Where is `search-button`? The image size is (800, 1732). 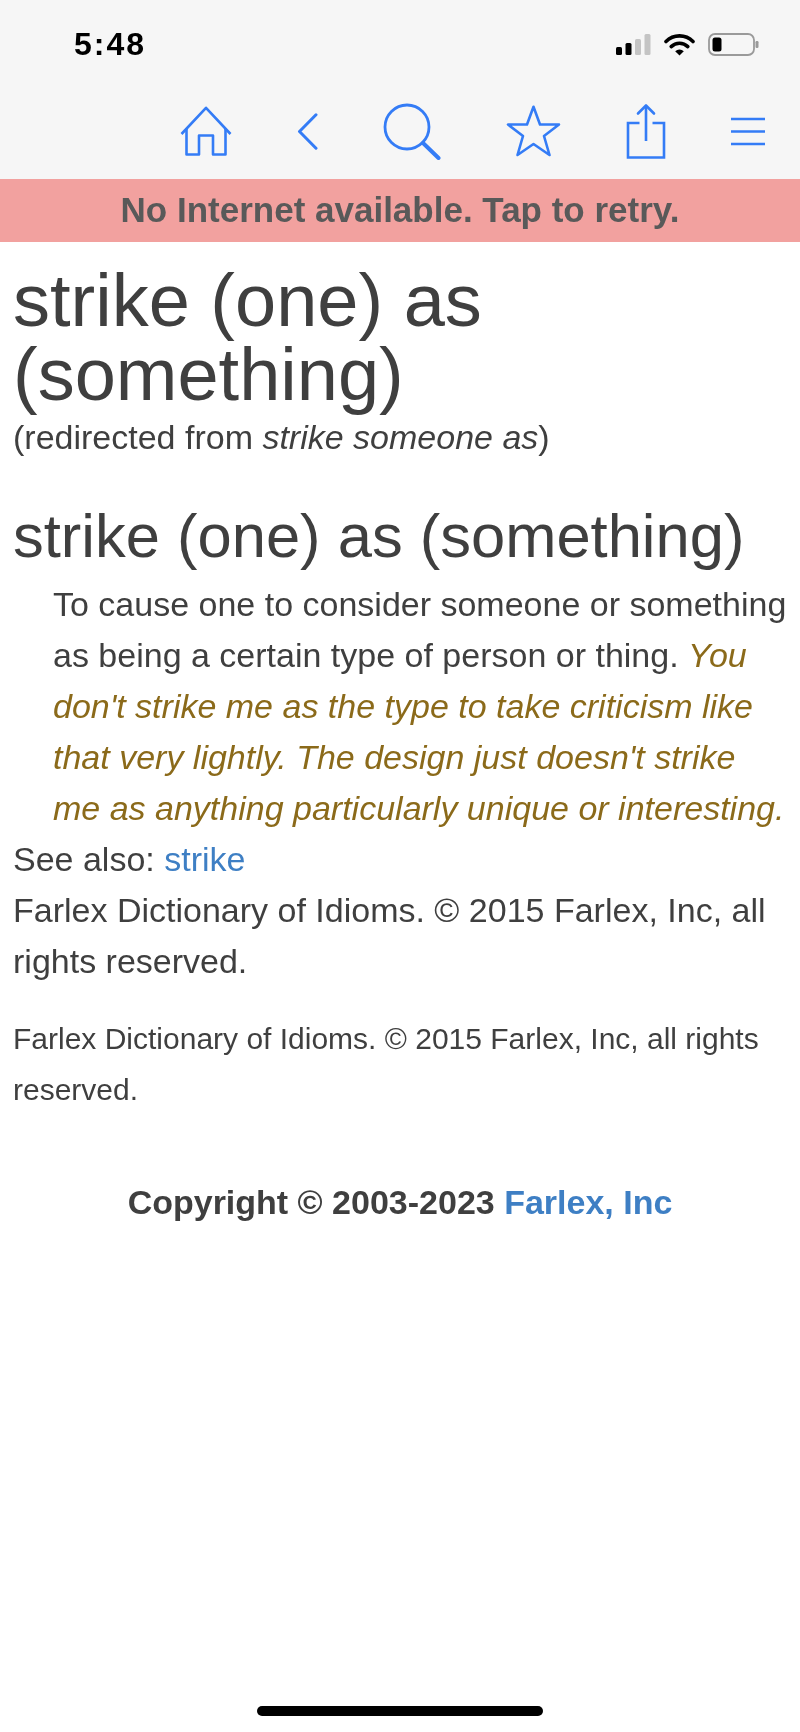 search-button is located at coordinates (412, 131).